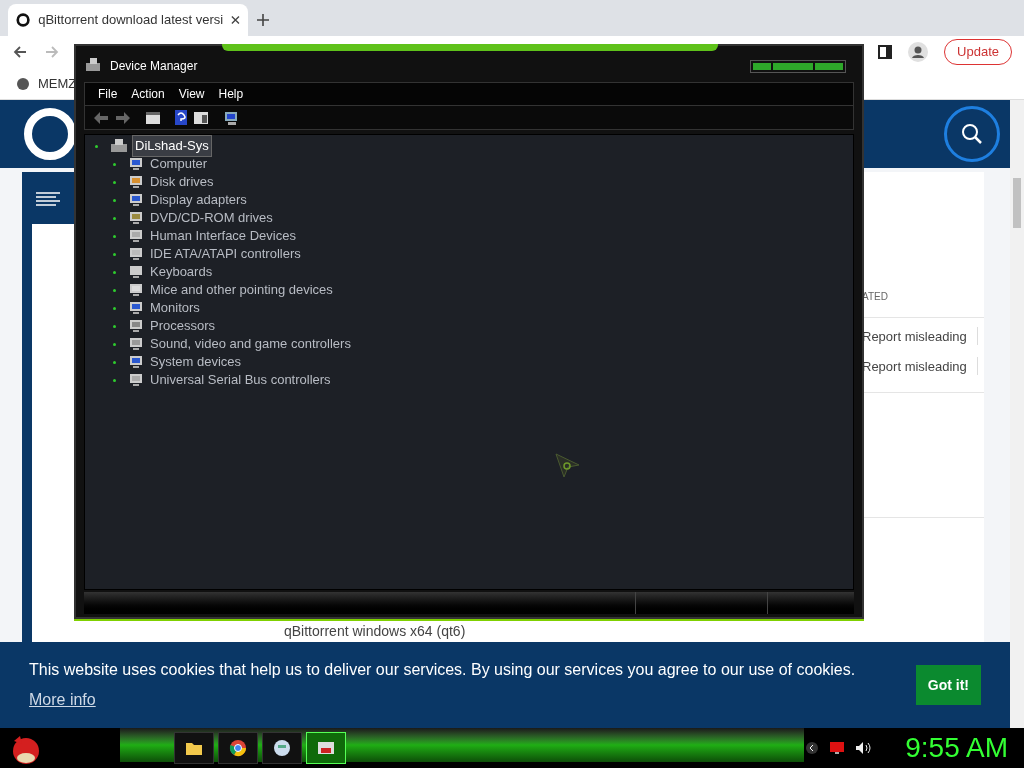  I want to click on device-category: Monitors, so click(175, 308).